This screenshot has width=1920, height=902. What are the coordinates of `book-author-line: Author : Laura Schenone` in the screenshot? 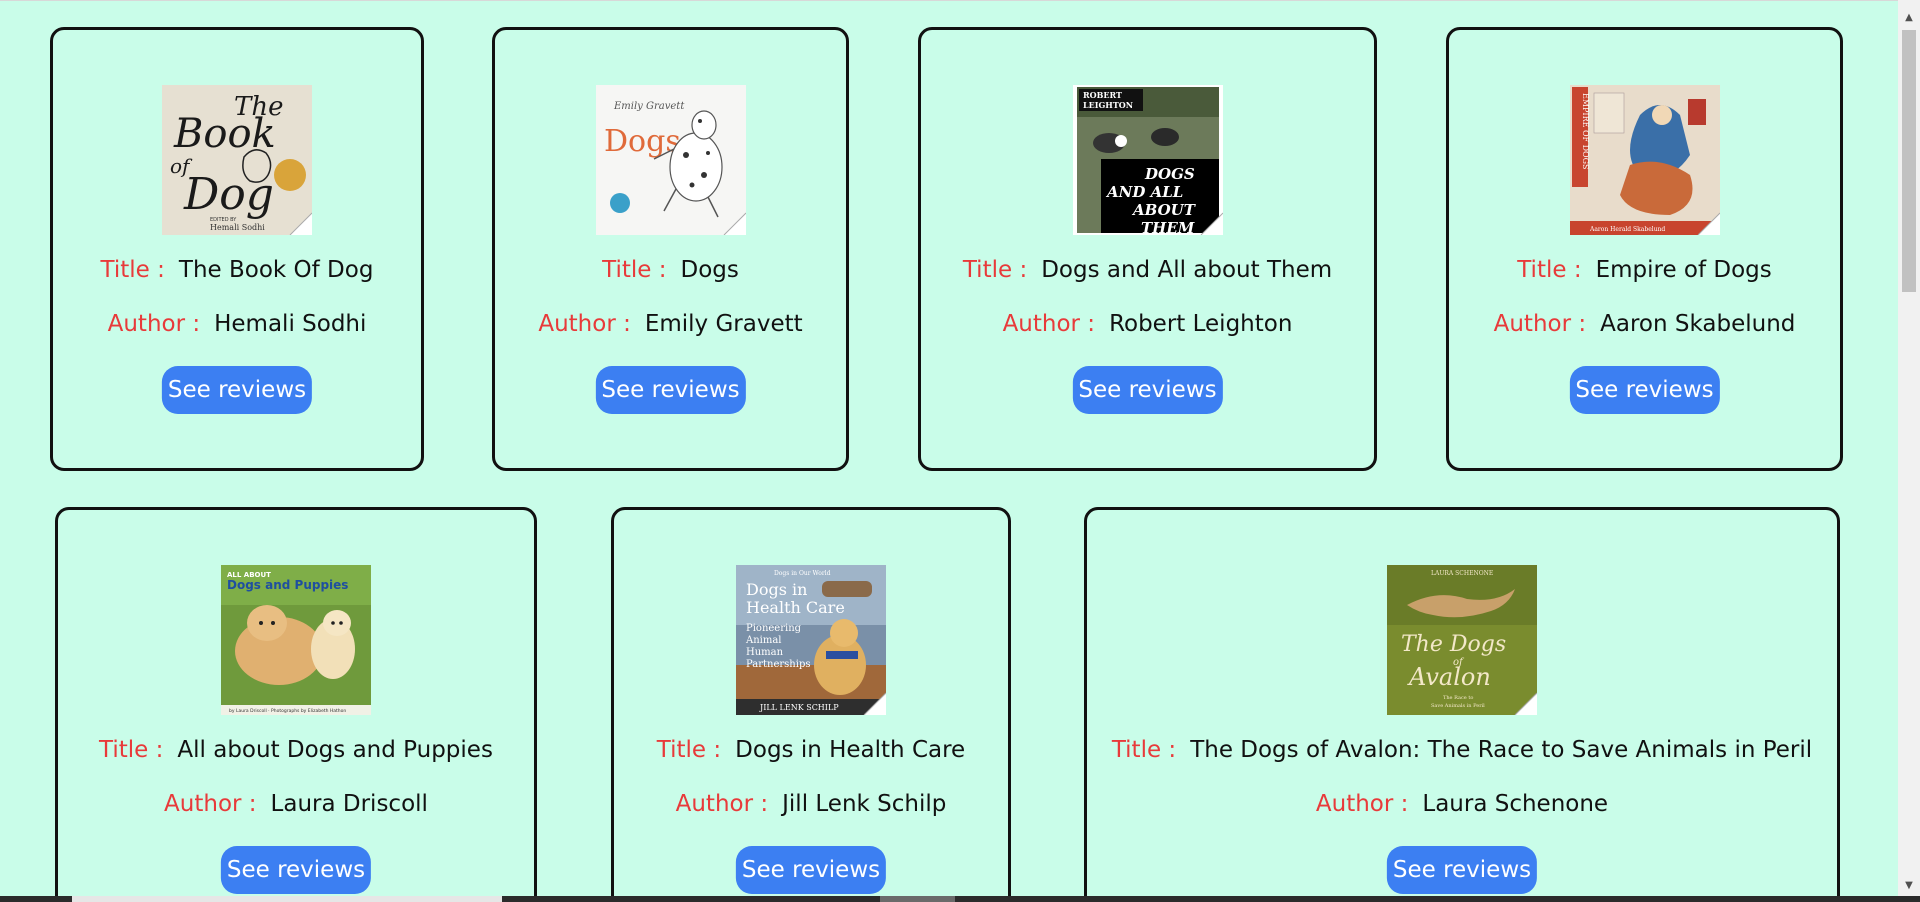 It's located at (1462, 804).